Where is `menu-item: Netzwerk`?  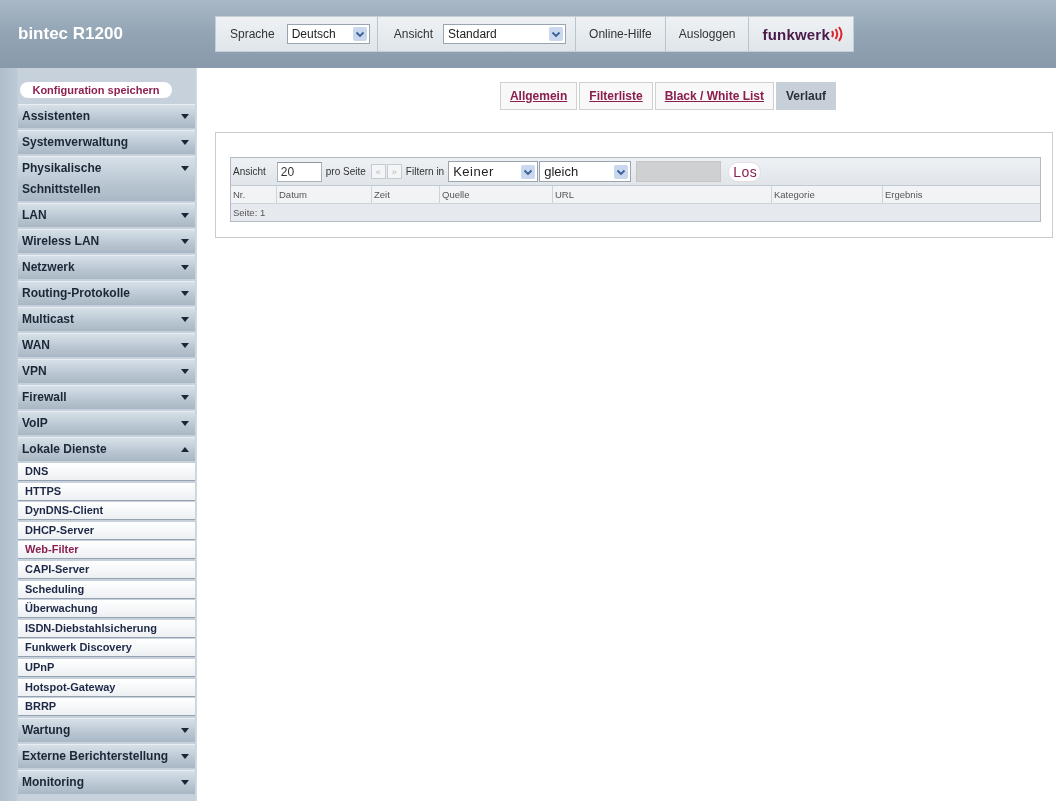
menu-item: Netzwerk is located at coordinates (106, 267).